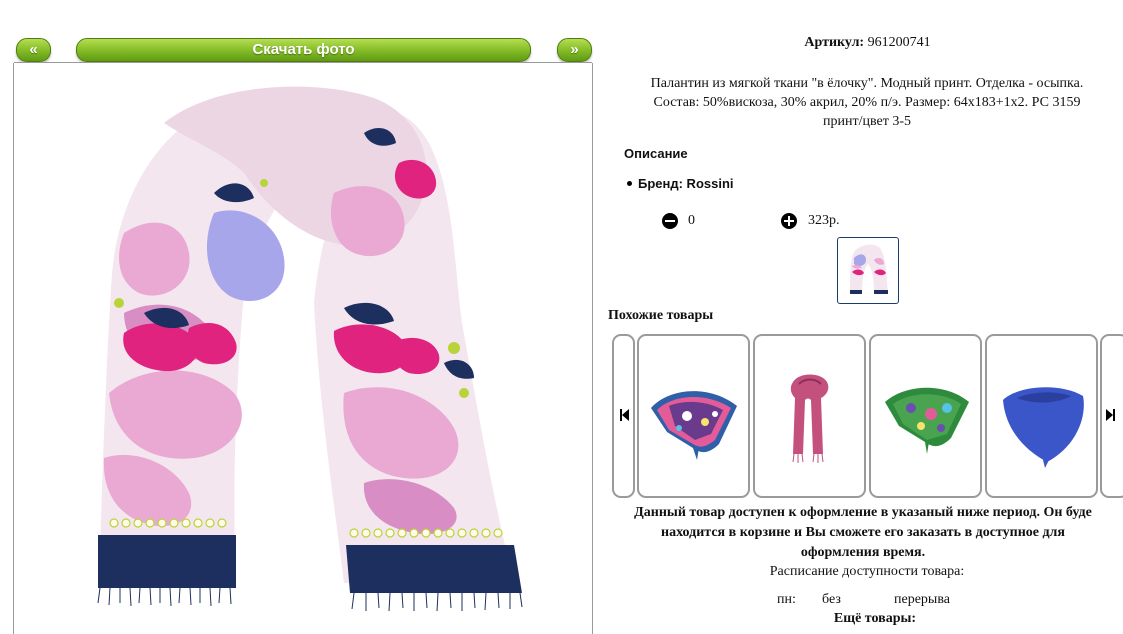  I want to click on schedule-to: перерыва, so click(922, 599).